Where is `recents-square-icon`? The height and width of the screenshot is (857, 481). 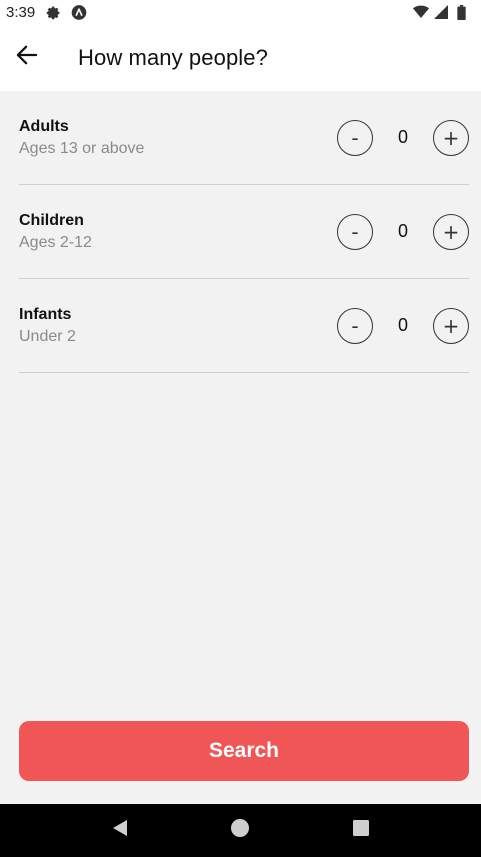 recents-square-icon is located at coordinates (361, 830).